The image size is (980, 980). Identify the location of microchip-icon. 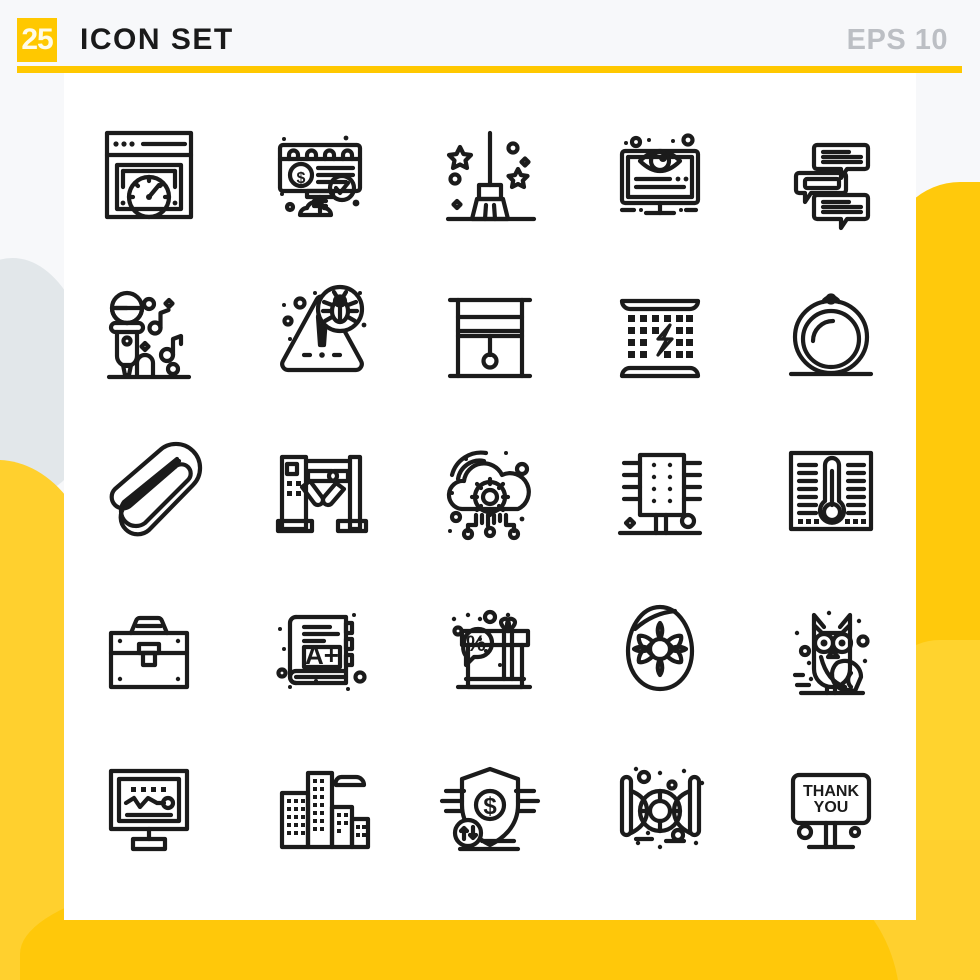
(660, 494).